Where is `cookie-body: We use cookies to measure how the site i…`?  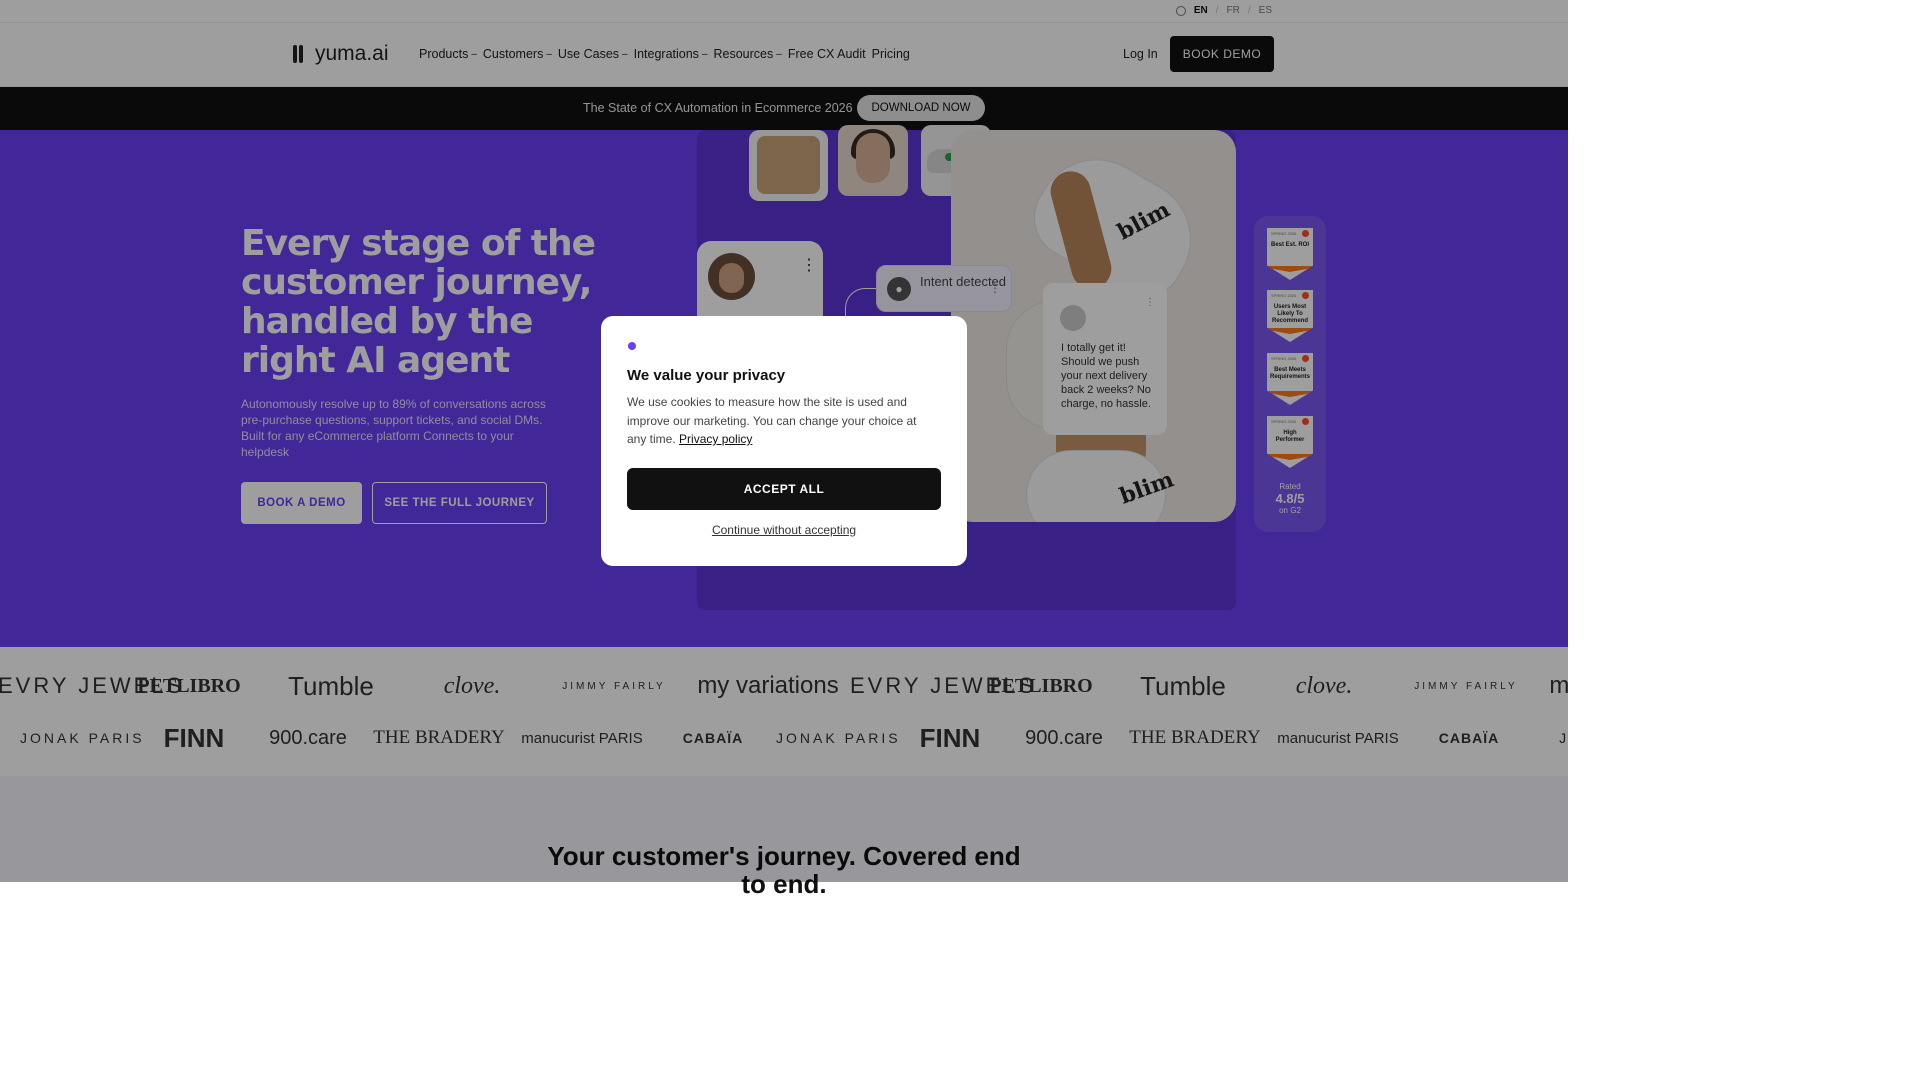
cookie-body: We use cookies to measure how the site i… is located at coordinates (782, 421).